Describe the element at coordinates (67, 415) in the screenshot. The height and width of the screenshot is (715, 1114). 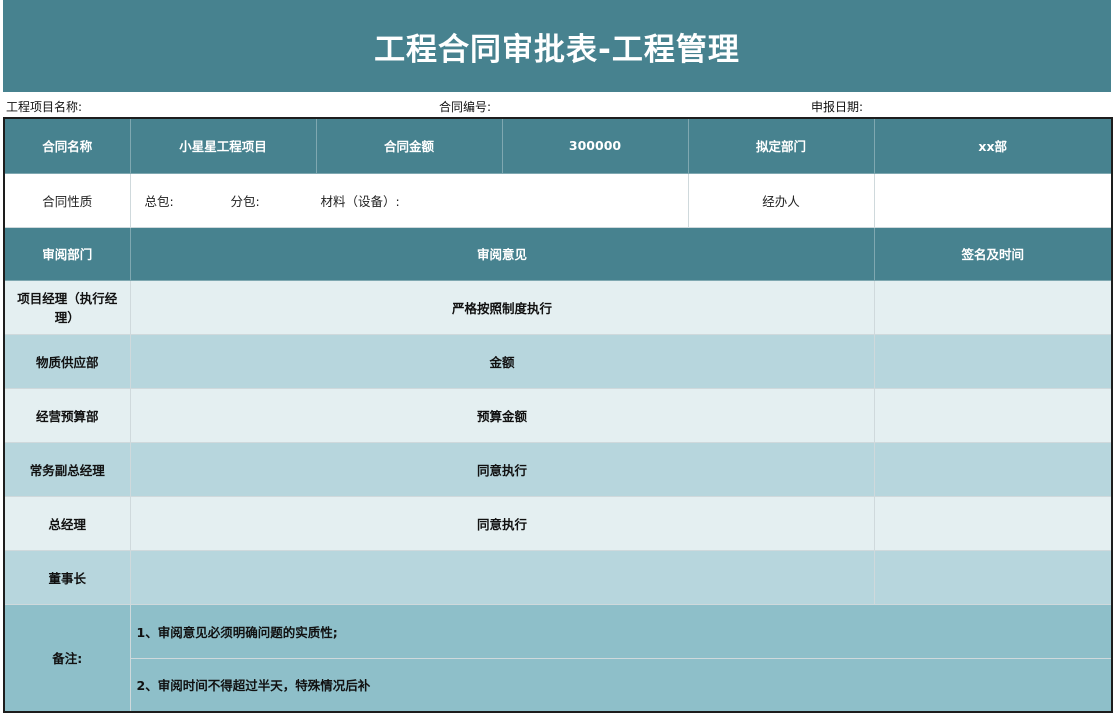
I see `review-dept: 经营预算部` at that location.